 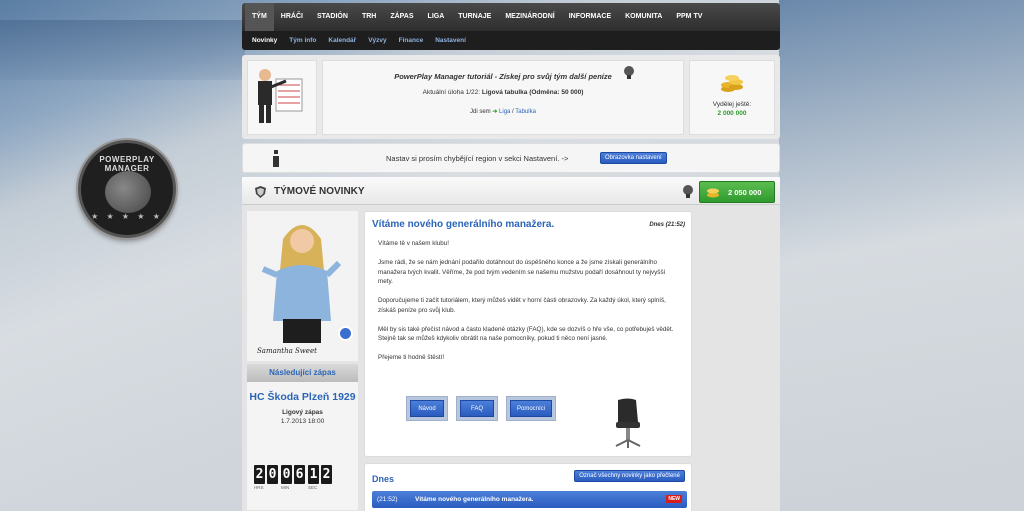 What do you see at coordinates (414, 243) in the screenshot?
I see `news-paragraph: Vítáme tě v našem klubu!` at bounding box center [414, 243].